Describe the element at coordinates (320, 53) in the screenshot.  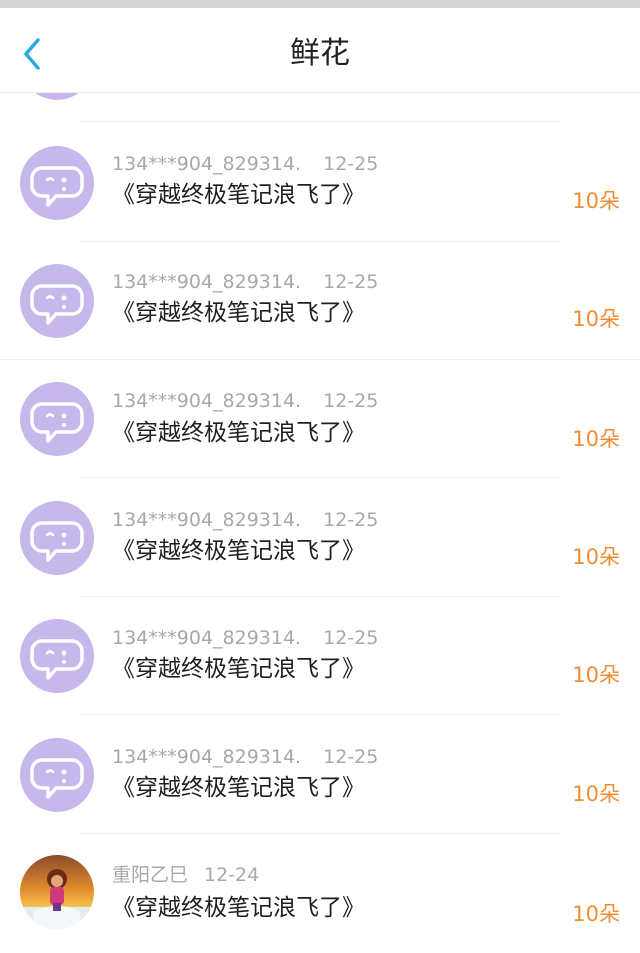
I see `page-title: 鲜花` at that location.